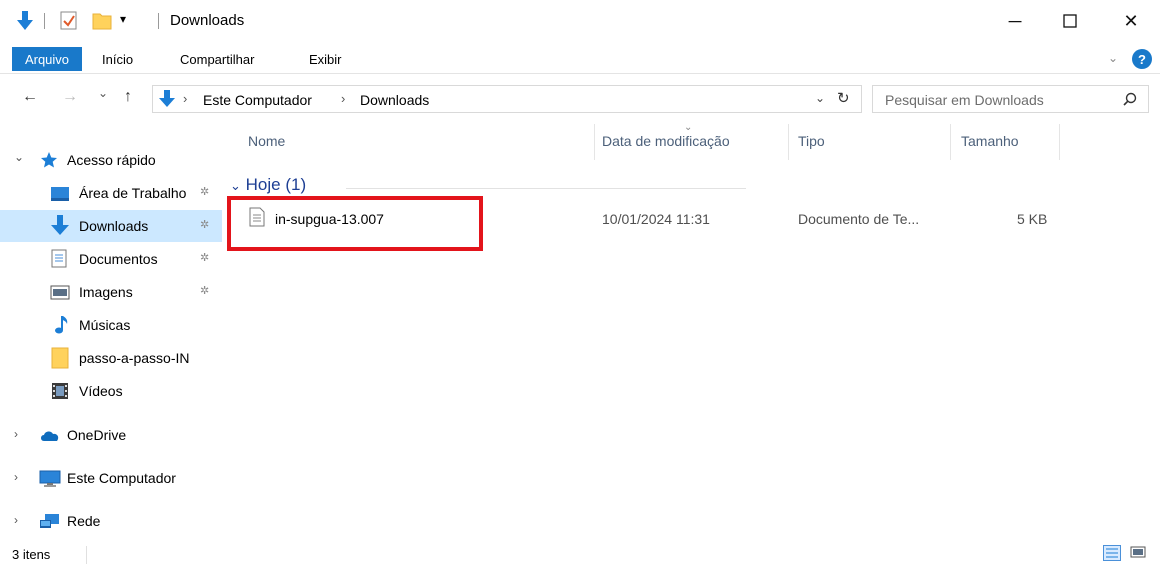 The height and width of the screenshot is (566, 1160). I want to click on sidebar-item-network: › Rede, so click(111, 521).